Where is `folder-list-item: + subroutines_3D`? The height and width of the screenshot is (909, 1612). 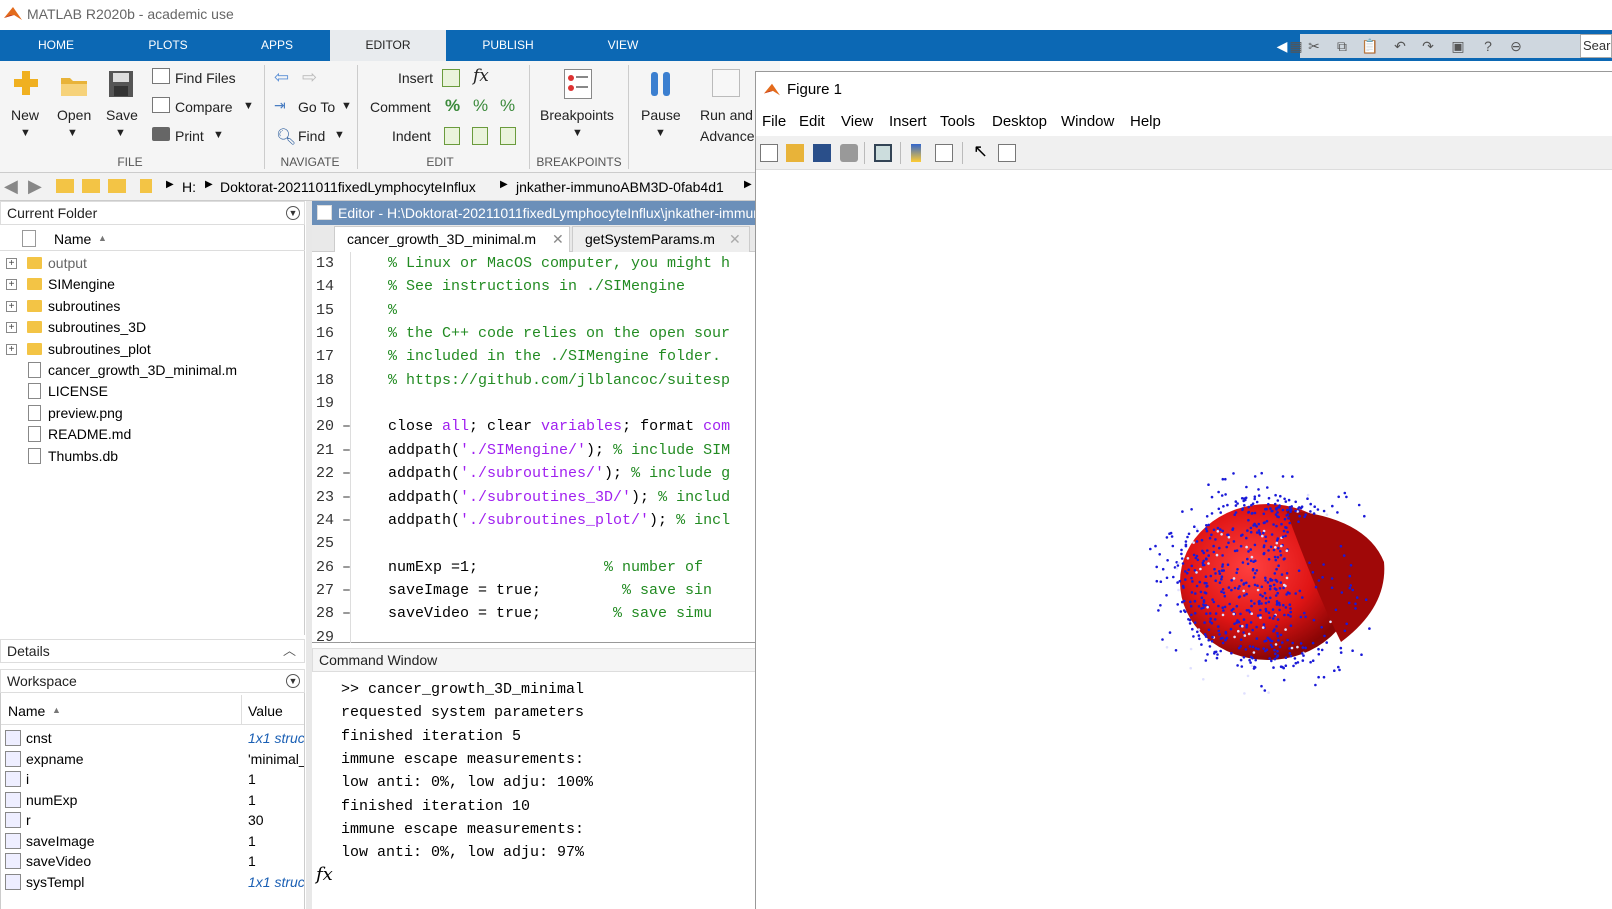
folder-list-item: + subroutines_3D is located at coordinates (150, 327).